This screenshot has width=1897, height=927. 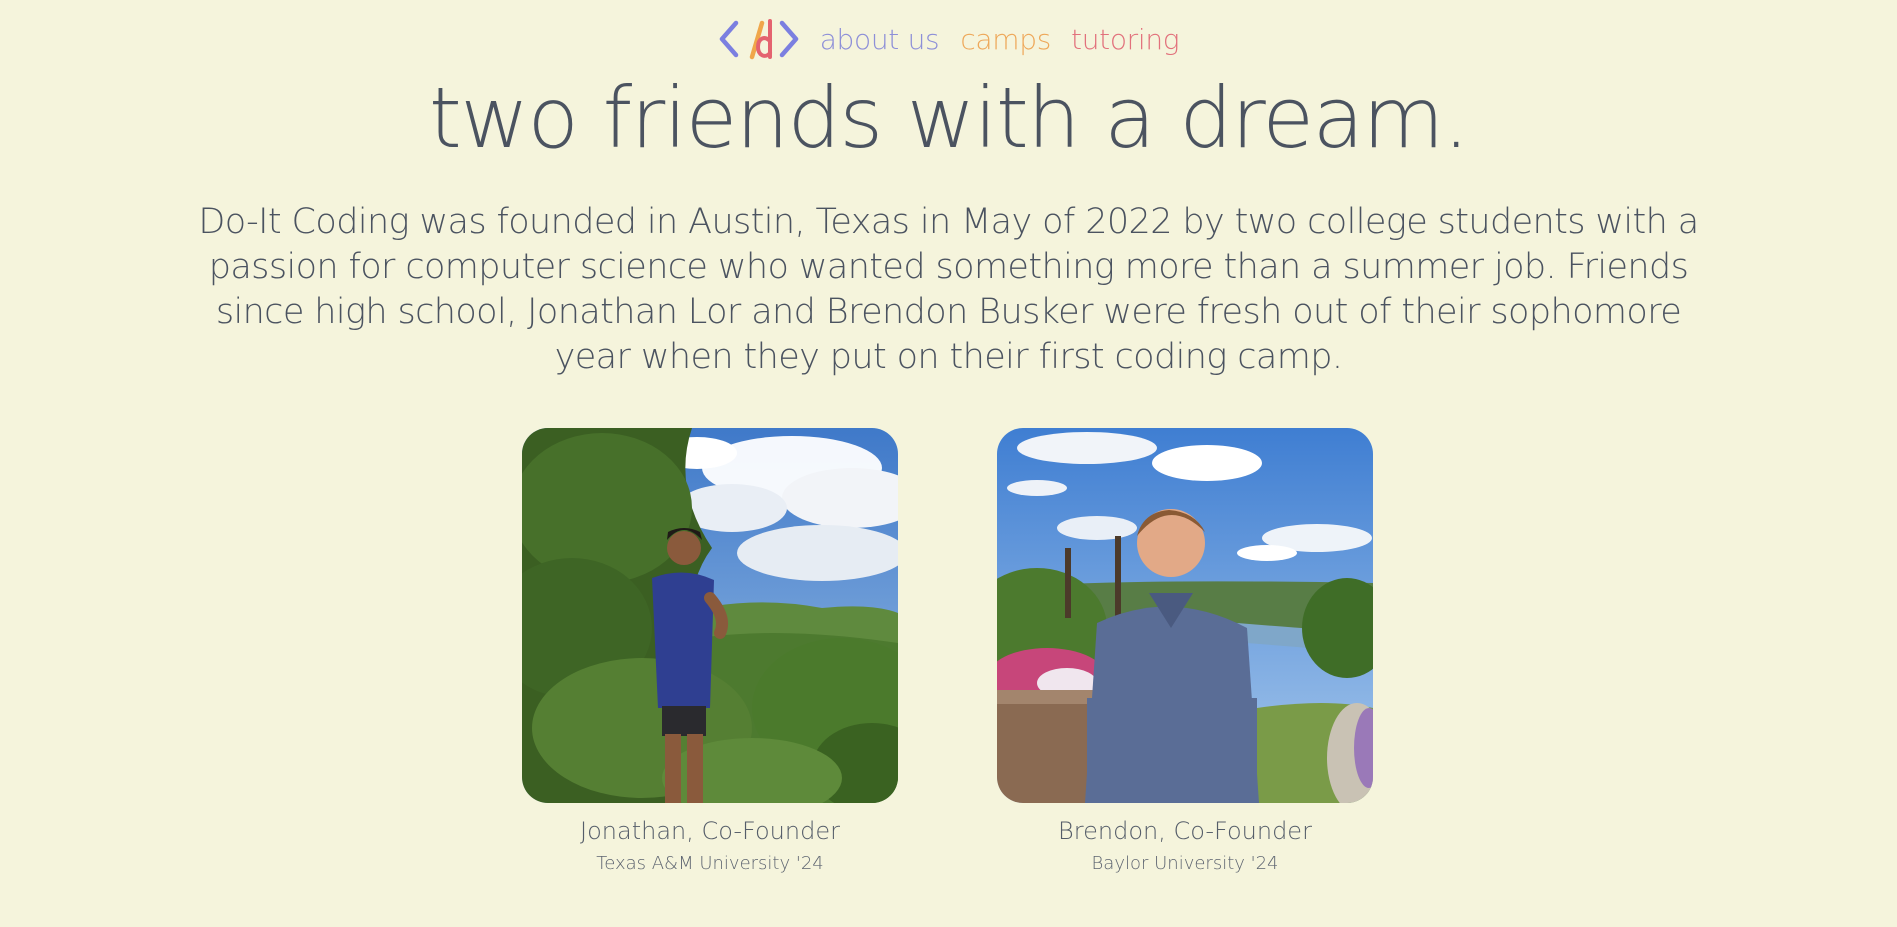 I want to click on nav-link-about-us: about us, so click(x=880, y=39).